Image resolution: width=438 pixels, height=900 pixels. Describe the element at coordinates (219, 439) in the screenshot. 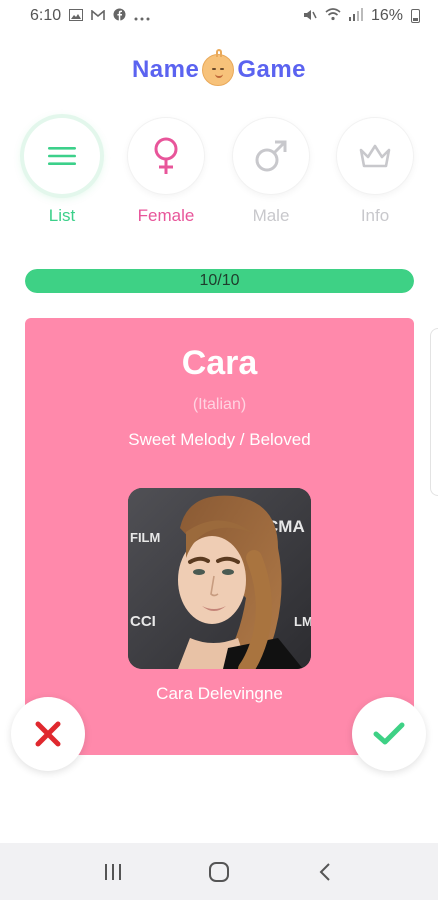

I see `card-meaning: Sweet Melody / Beloved` at that location.